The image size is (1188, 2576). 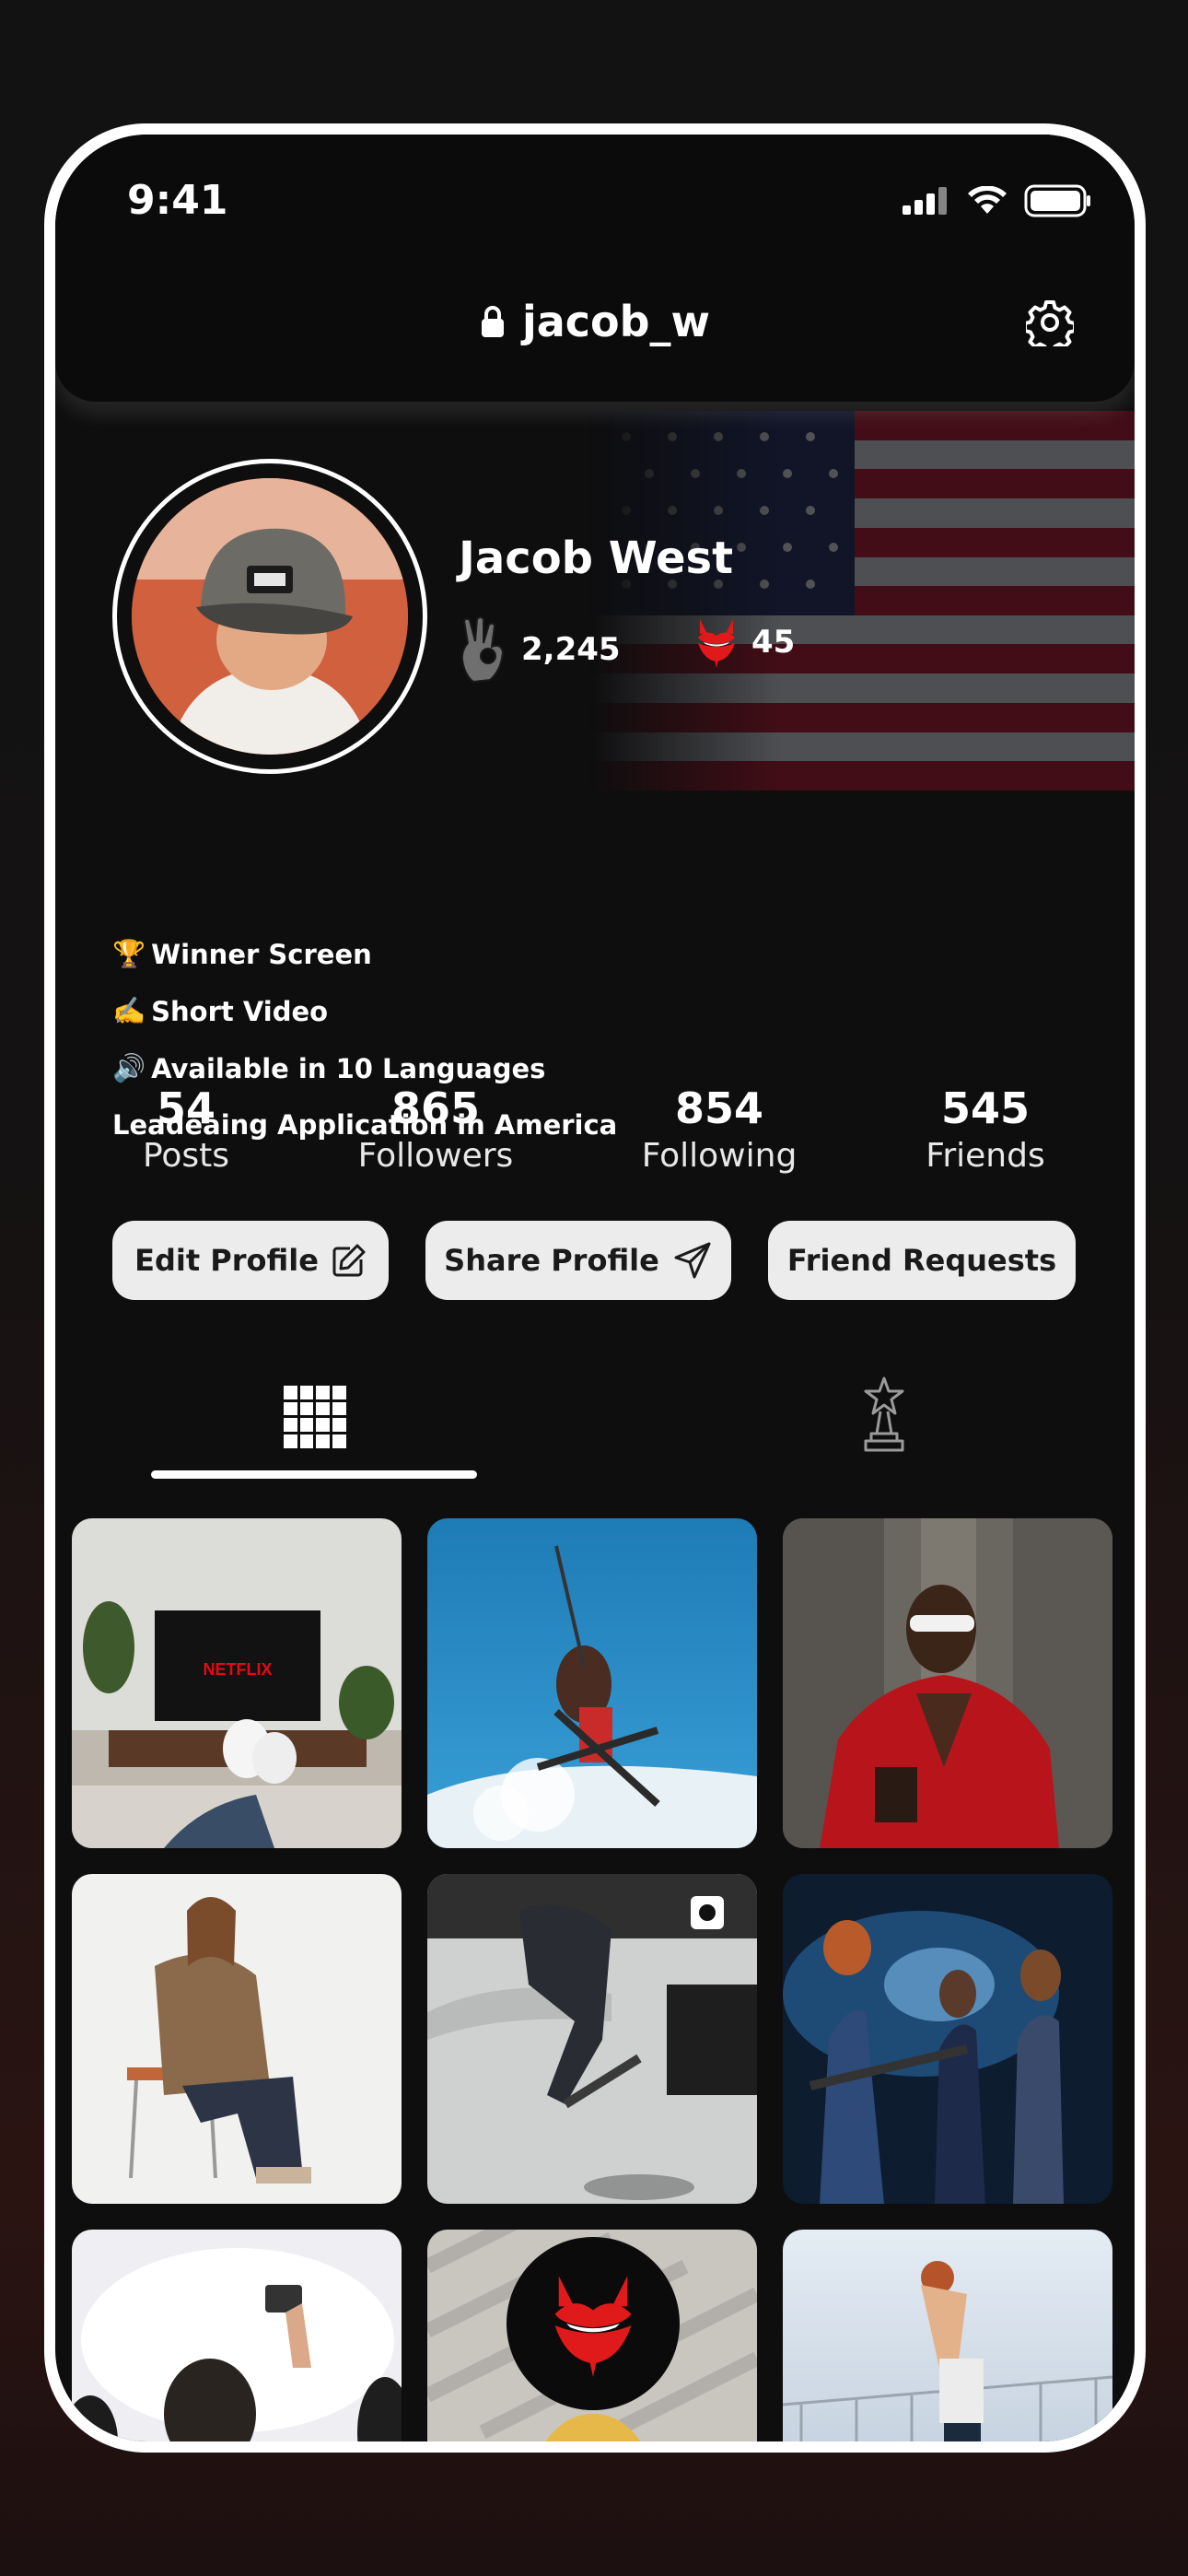 I want to click on header-title: jacob_w, so click(x=595, y=321).